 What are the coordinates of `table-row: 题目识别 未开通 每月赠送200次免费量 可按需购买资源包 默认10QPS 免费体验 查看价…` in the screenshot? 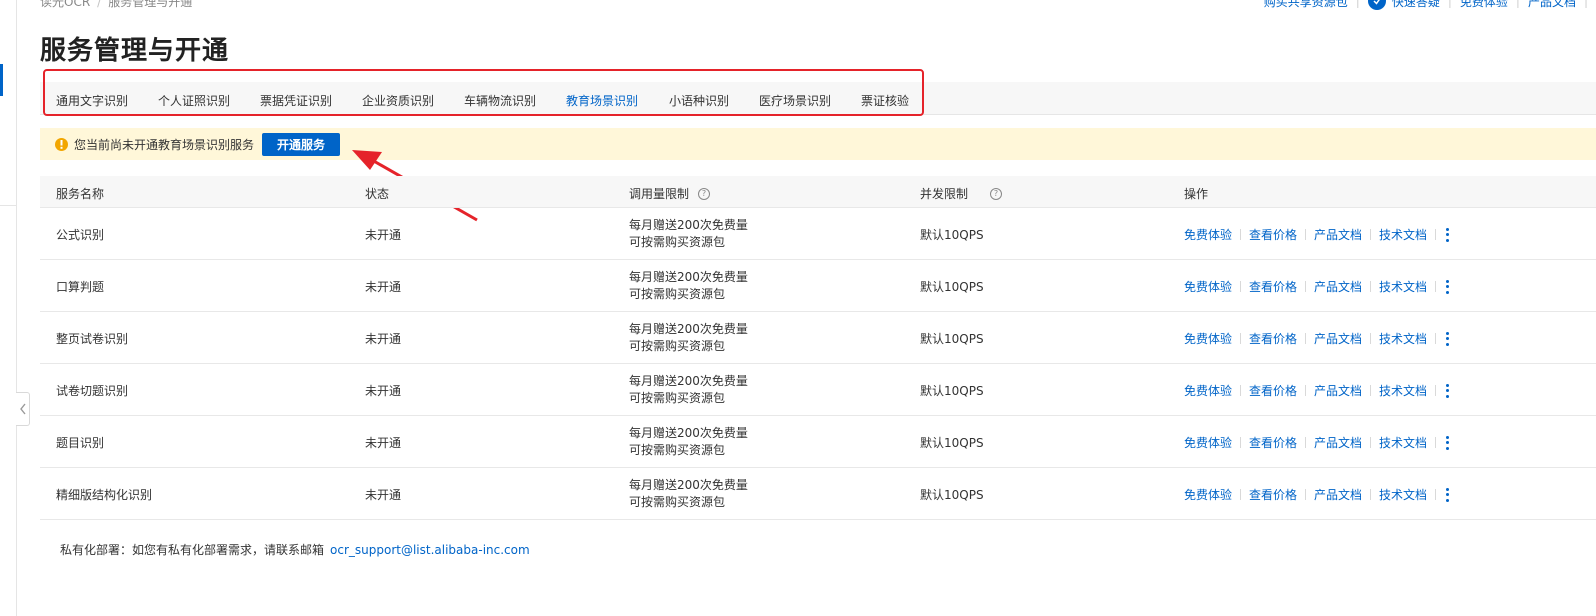 It's located at (818, 442).